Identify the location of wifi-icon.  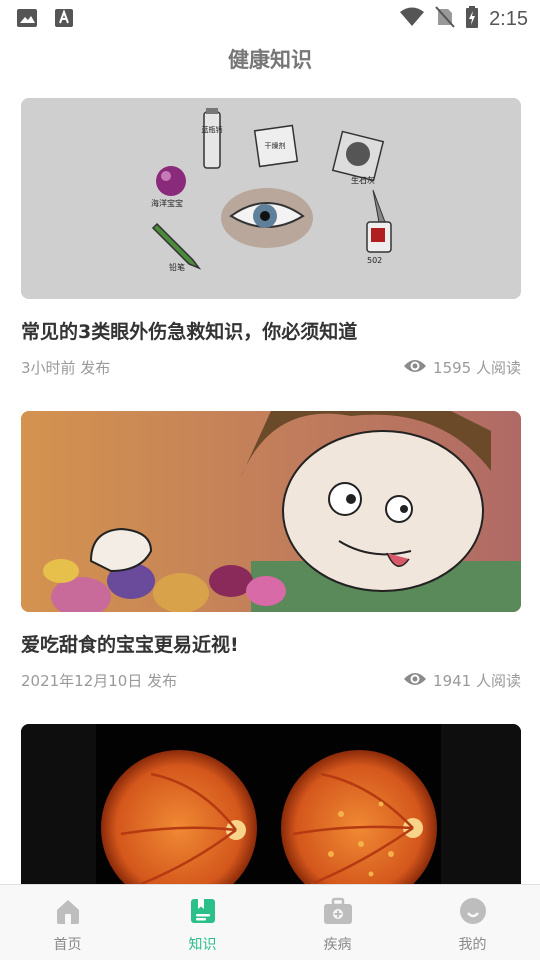
(412, 19).